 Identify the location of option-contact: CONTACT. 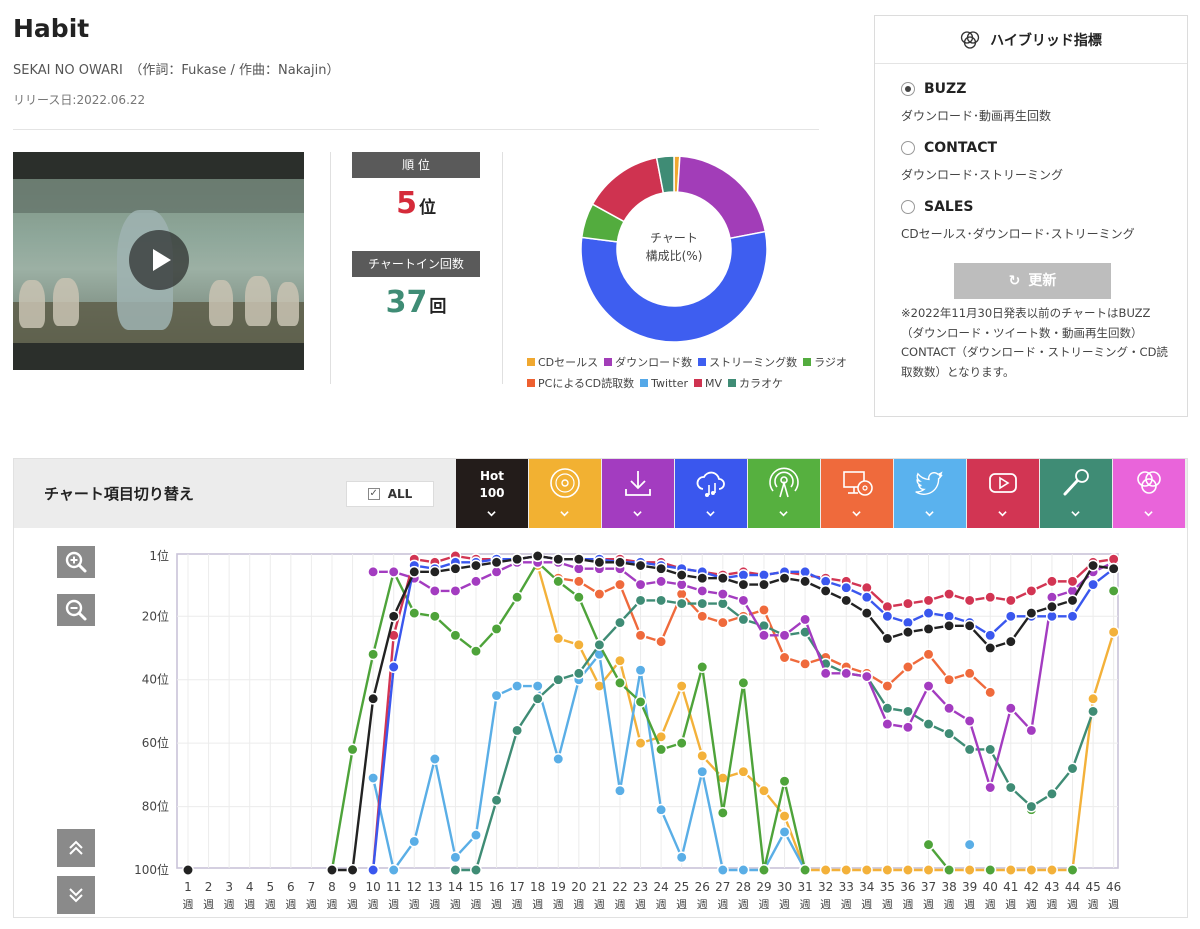
(949, 148).